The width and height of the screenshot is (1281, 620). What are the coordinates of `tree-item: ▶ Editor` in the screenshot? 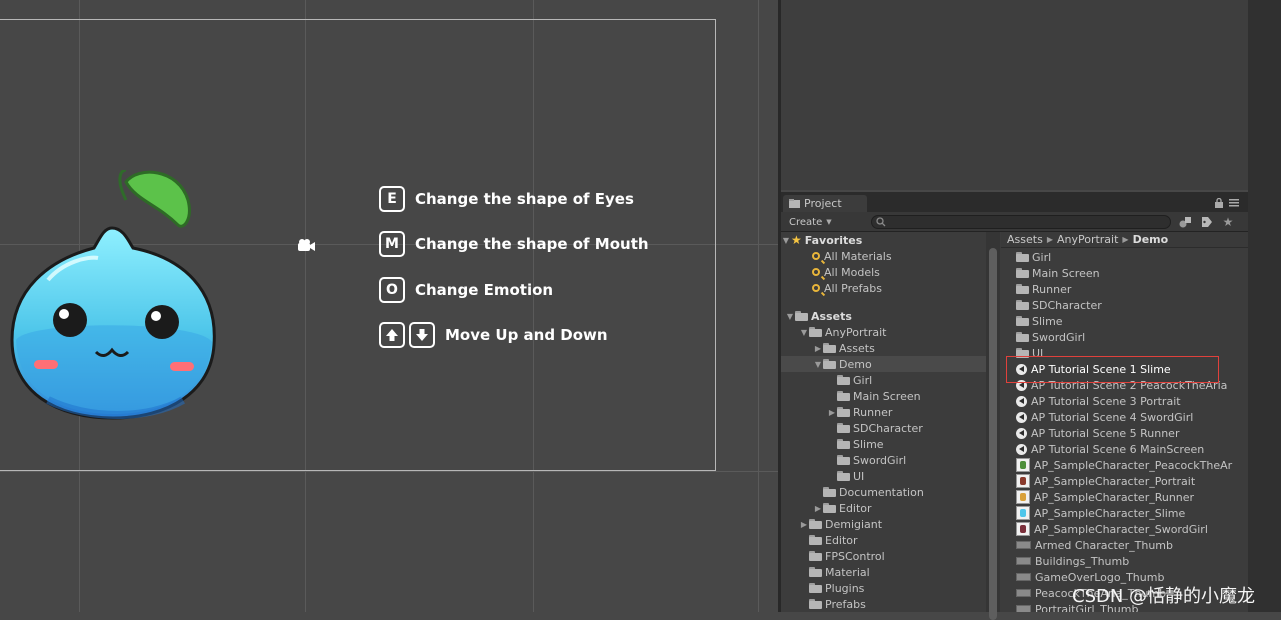 It's located at (883, 508).